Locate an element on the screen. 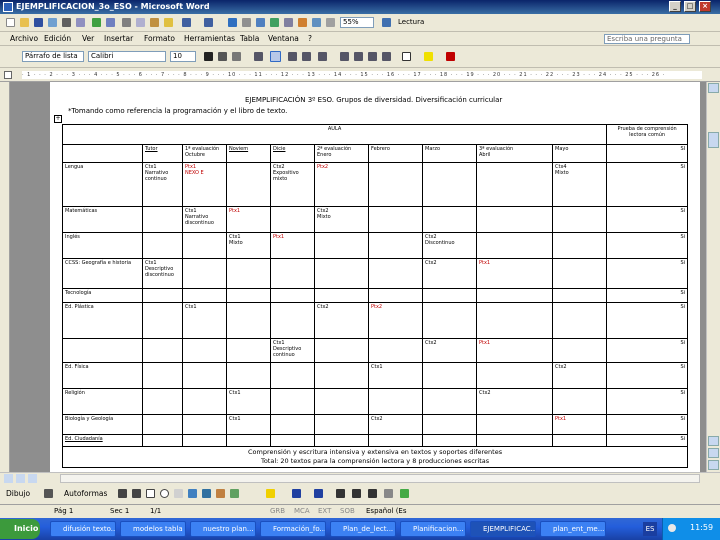  menu-help: ? is located at coordinates (310, 38).